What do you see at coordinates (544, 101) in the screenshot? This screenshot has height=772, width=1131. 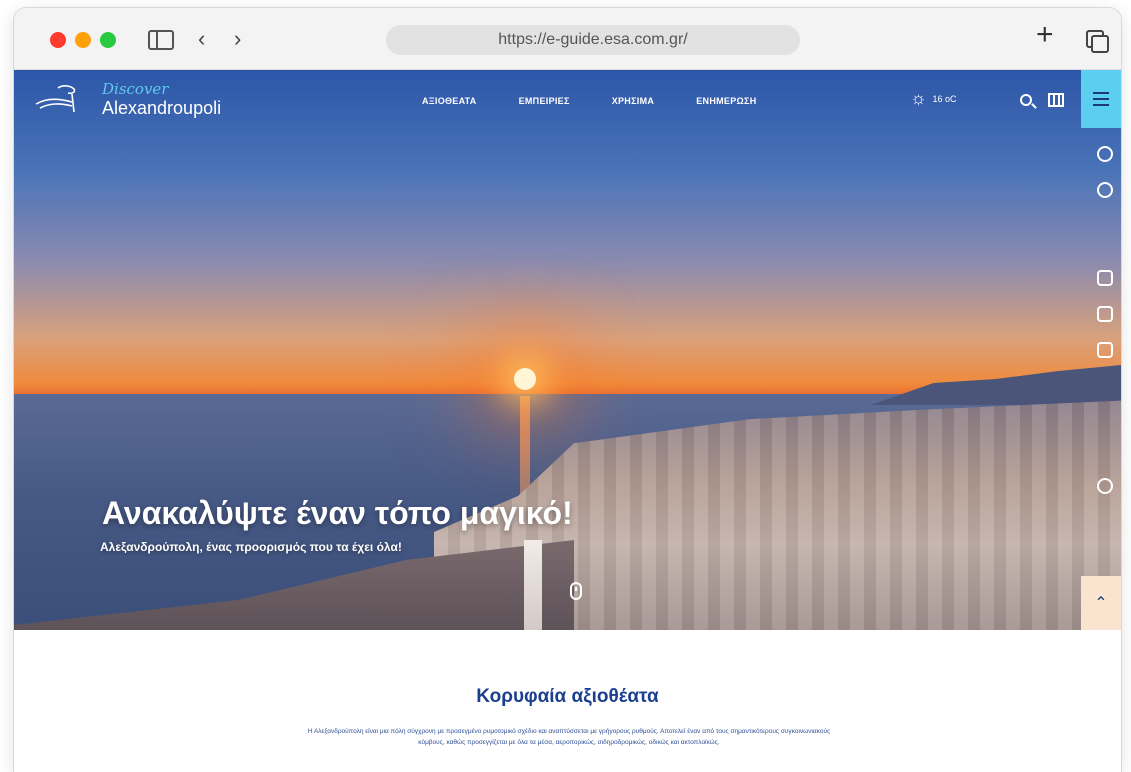 I see `nav-item-experiences: ΕΜΠΕΙΡΙΕΣ` at bounding box center [544, 101].